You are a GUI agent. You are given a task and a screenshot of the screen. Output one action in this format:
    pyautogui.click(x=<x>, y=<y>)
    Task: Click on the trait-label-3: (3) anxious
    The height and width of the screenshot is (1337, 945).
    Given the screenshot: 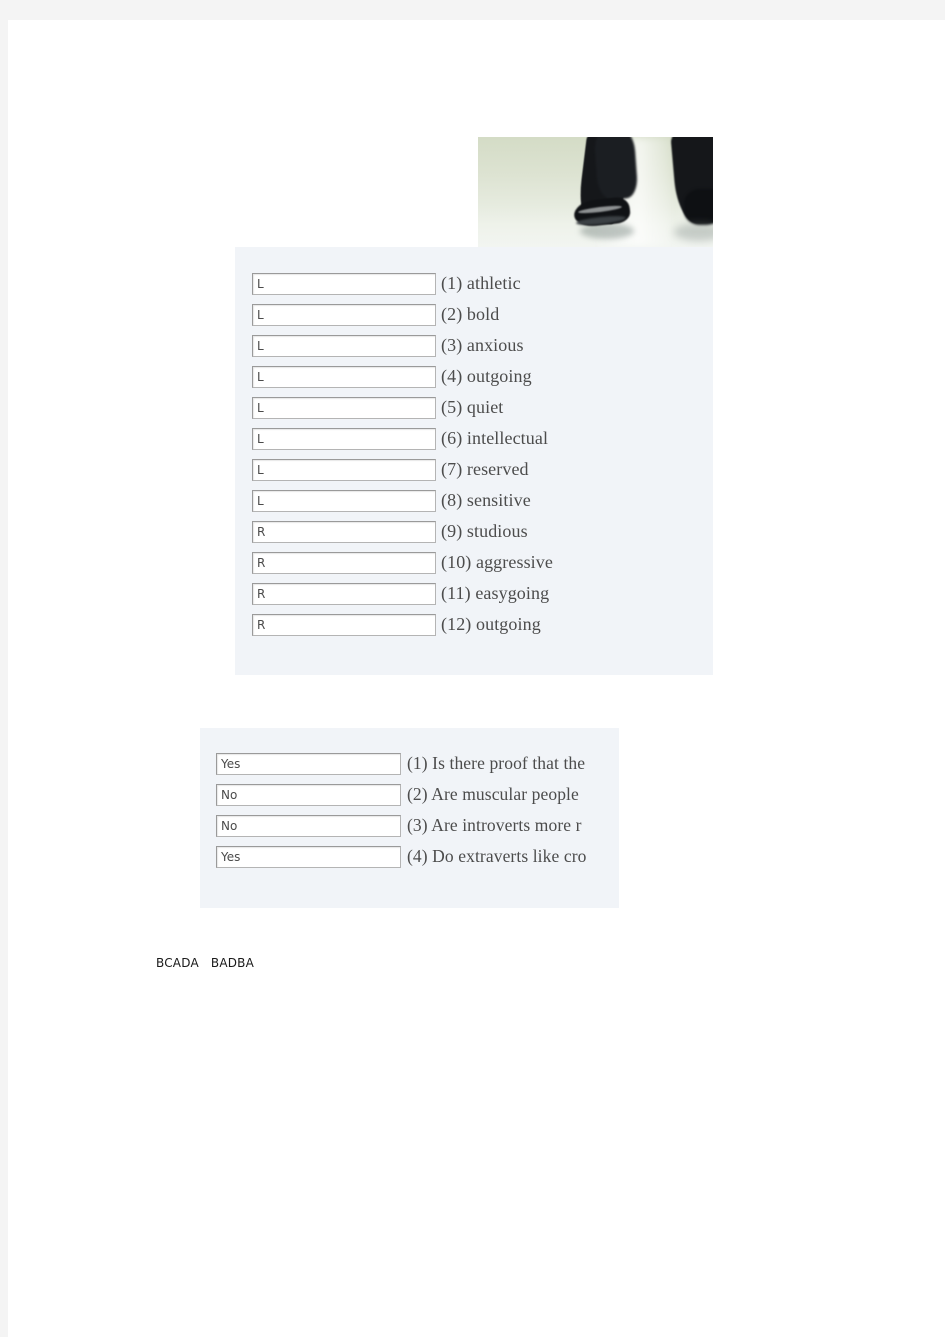 What is the action you would take?
    pyautogui.click(x=482, y=345)
    